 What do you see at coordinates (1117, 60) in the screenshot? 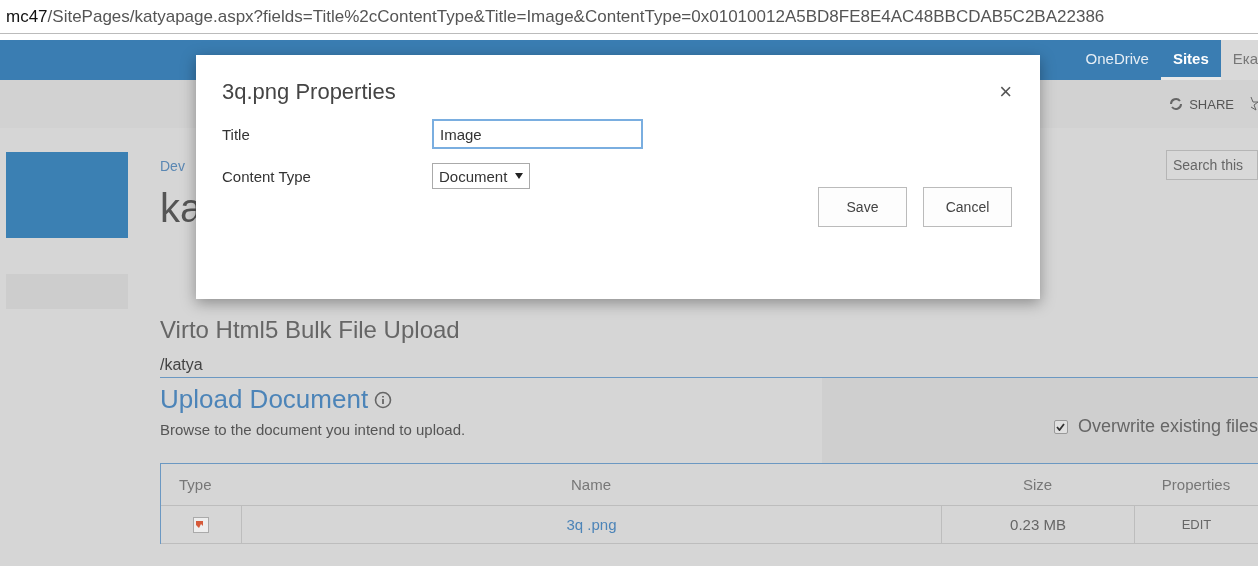
I see `suite-link: OneDrive` at bounding box center [1117, 60].